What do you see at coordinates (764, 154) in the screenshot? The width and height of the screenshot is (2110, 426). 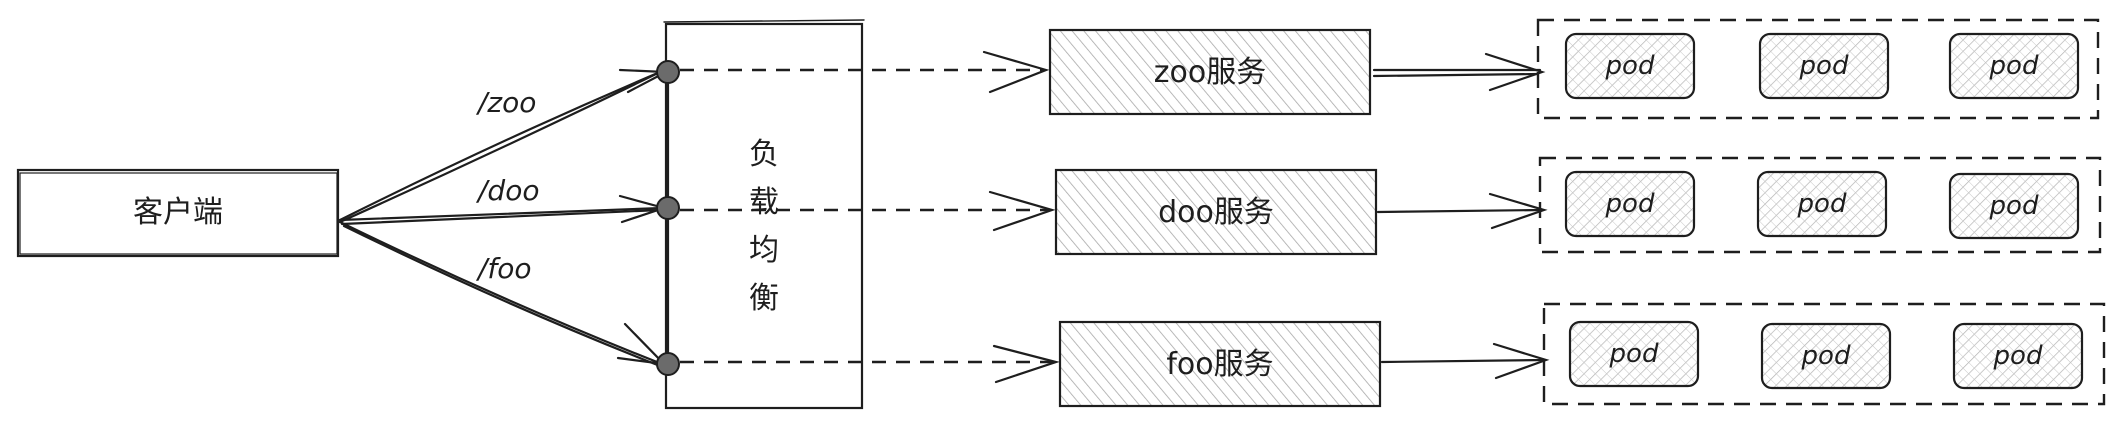 I see `lb-char-1: 负` at bounding box center [764, 154].